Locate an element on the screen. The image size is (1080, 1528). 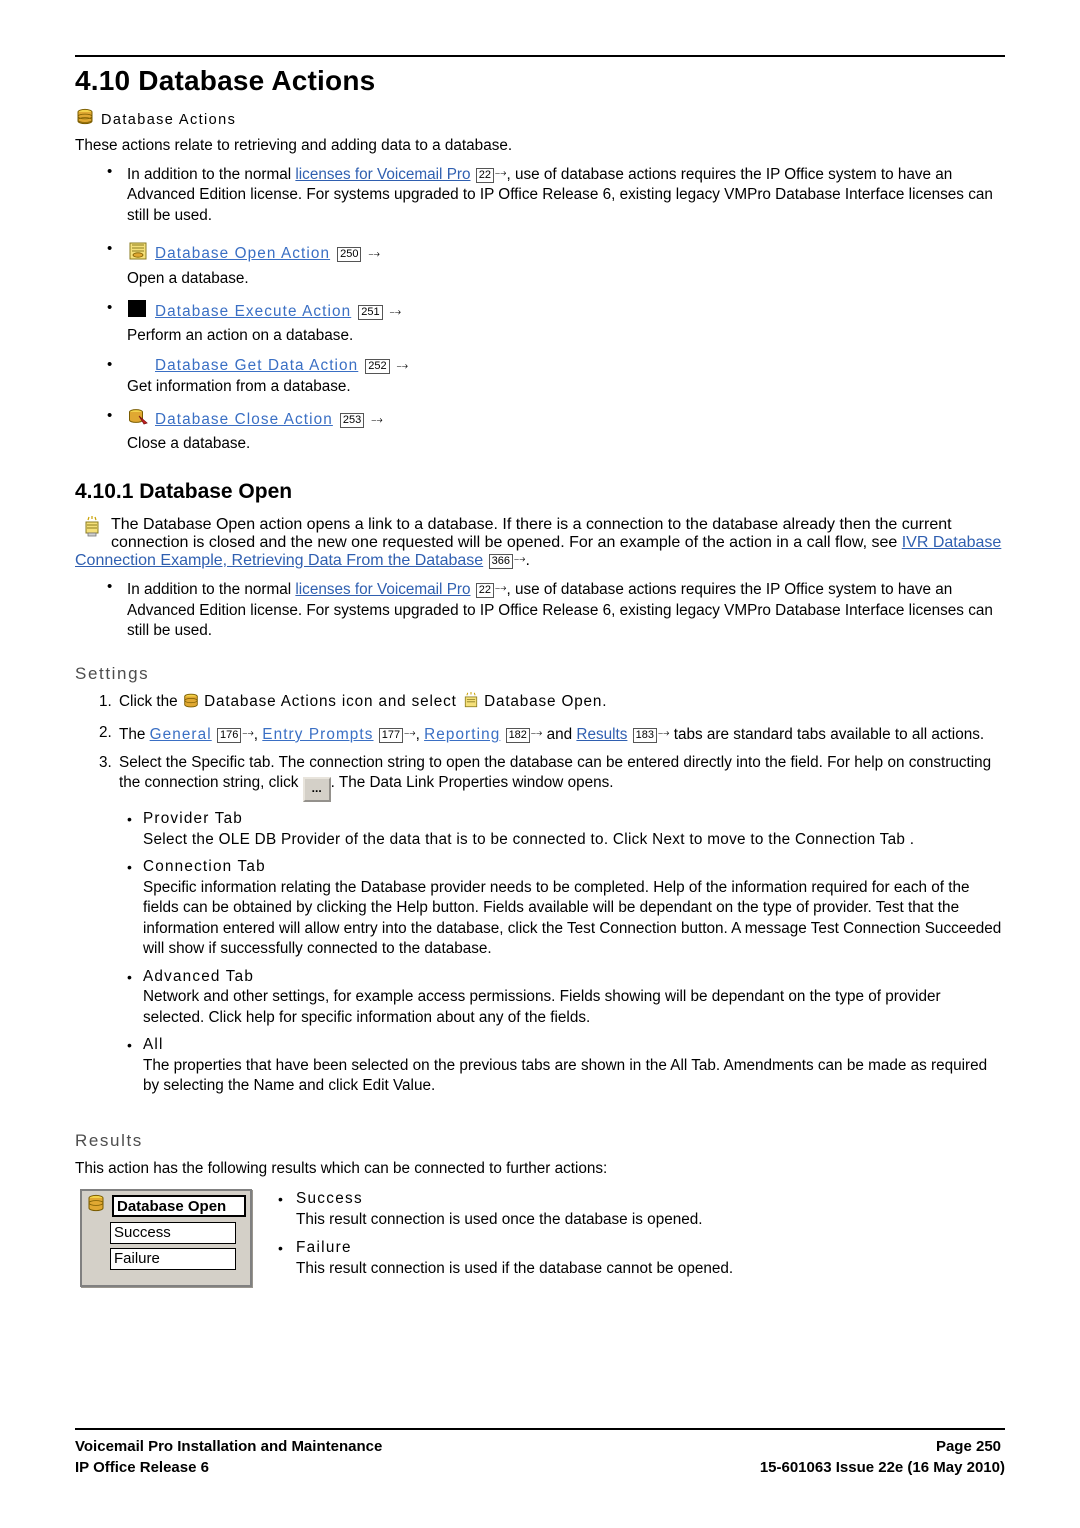
reporting-tab-link: Reporting is located at coordinates (462, 734).